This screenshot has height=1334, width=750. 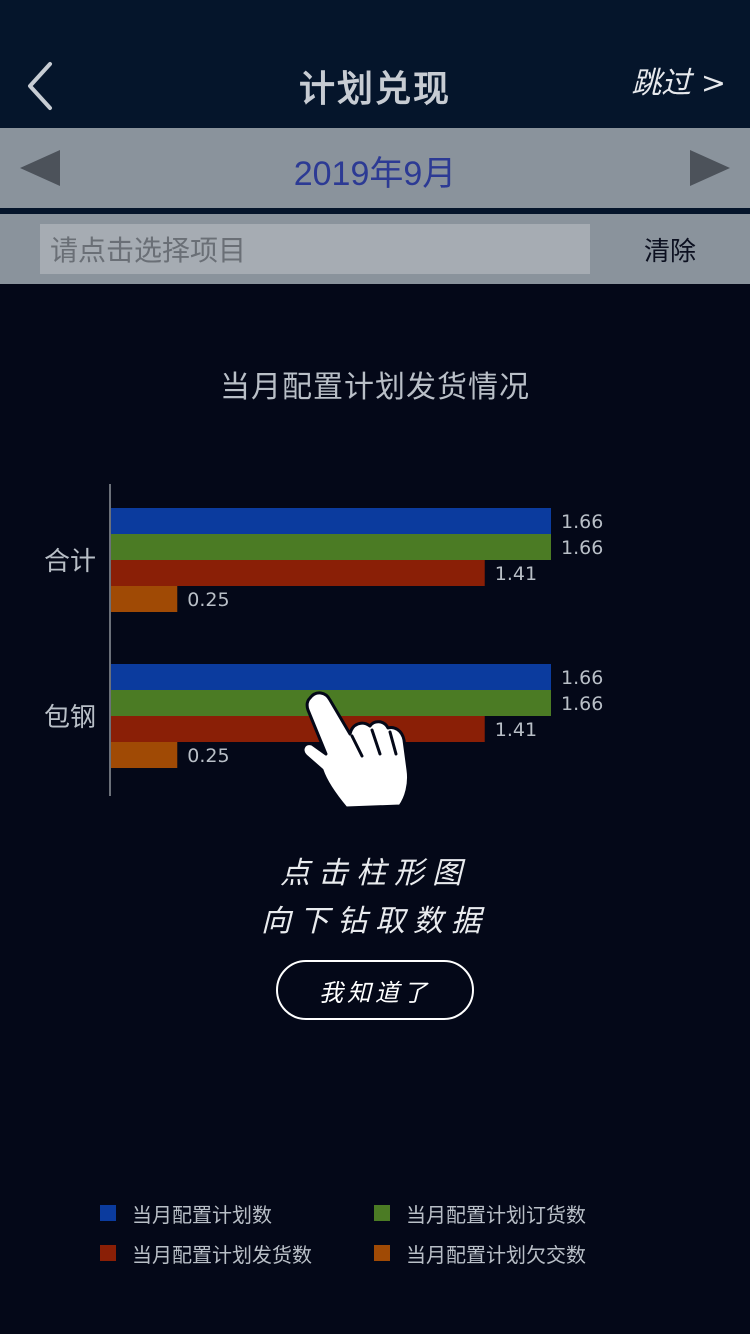 I want to click on legend-item: 当月配置计划订货数, so click(x=480, y=1213).